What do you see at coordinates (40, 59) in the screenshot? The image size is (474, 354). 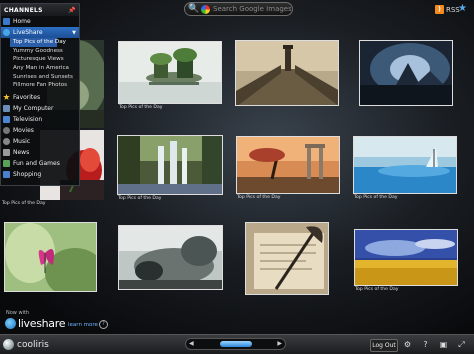 I see `sidebar-subitem-picturesque-views: Picturesque Views` at bounding box center [40, 59].